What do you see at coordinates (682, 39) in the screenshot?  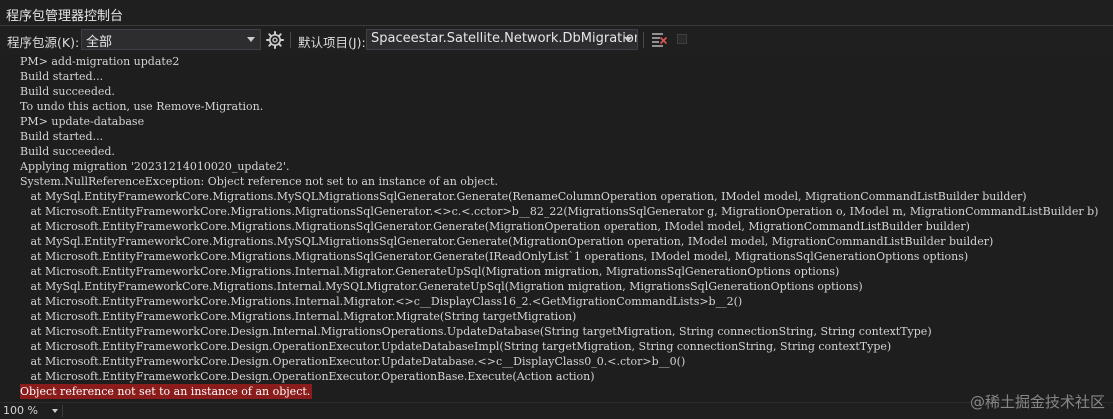 I see `stop-icon` at bounding box center [682, 39].